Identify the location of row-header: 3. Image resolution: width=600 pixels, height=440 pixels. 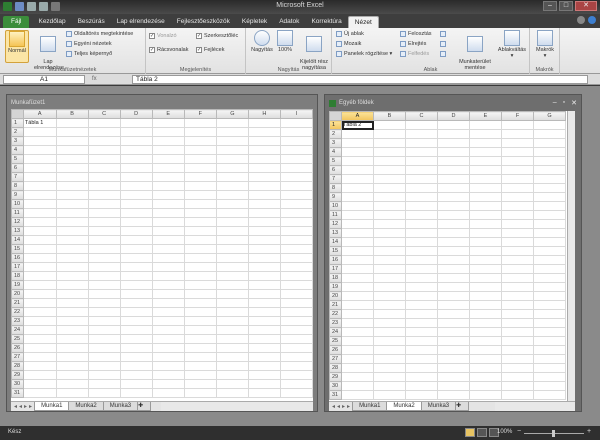
(335, 143).